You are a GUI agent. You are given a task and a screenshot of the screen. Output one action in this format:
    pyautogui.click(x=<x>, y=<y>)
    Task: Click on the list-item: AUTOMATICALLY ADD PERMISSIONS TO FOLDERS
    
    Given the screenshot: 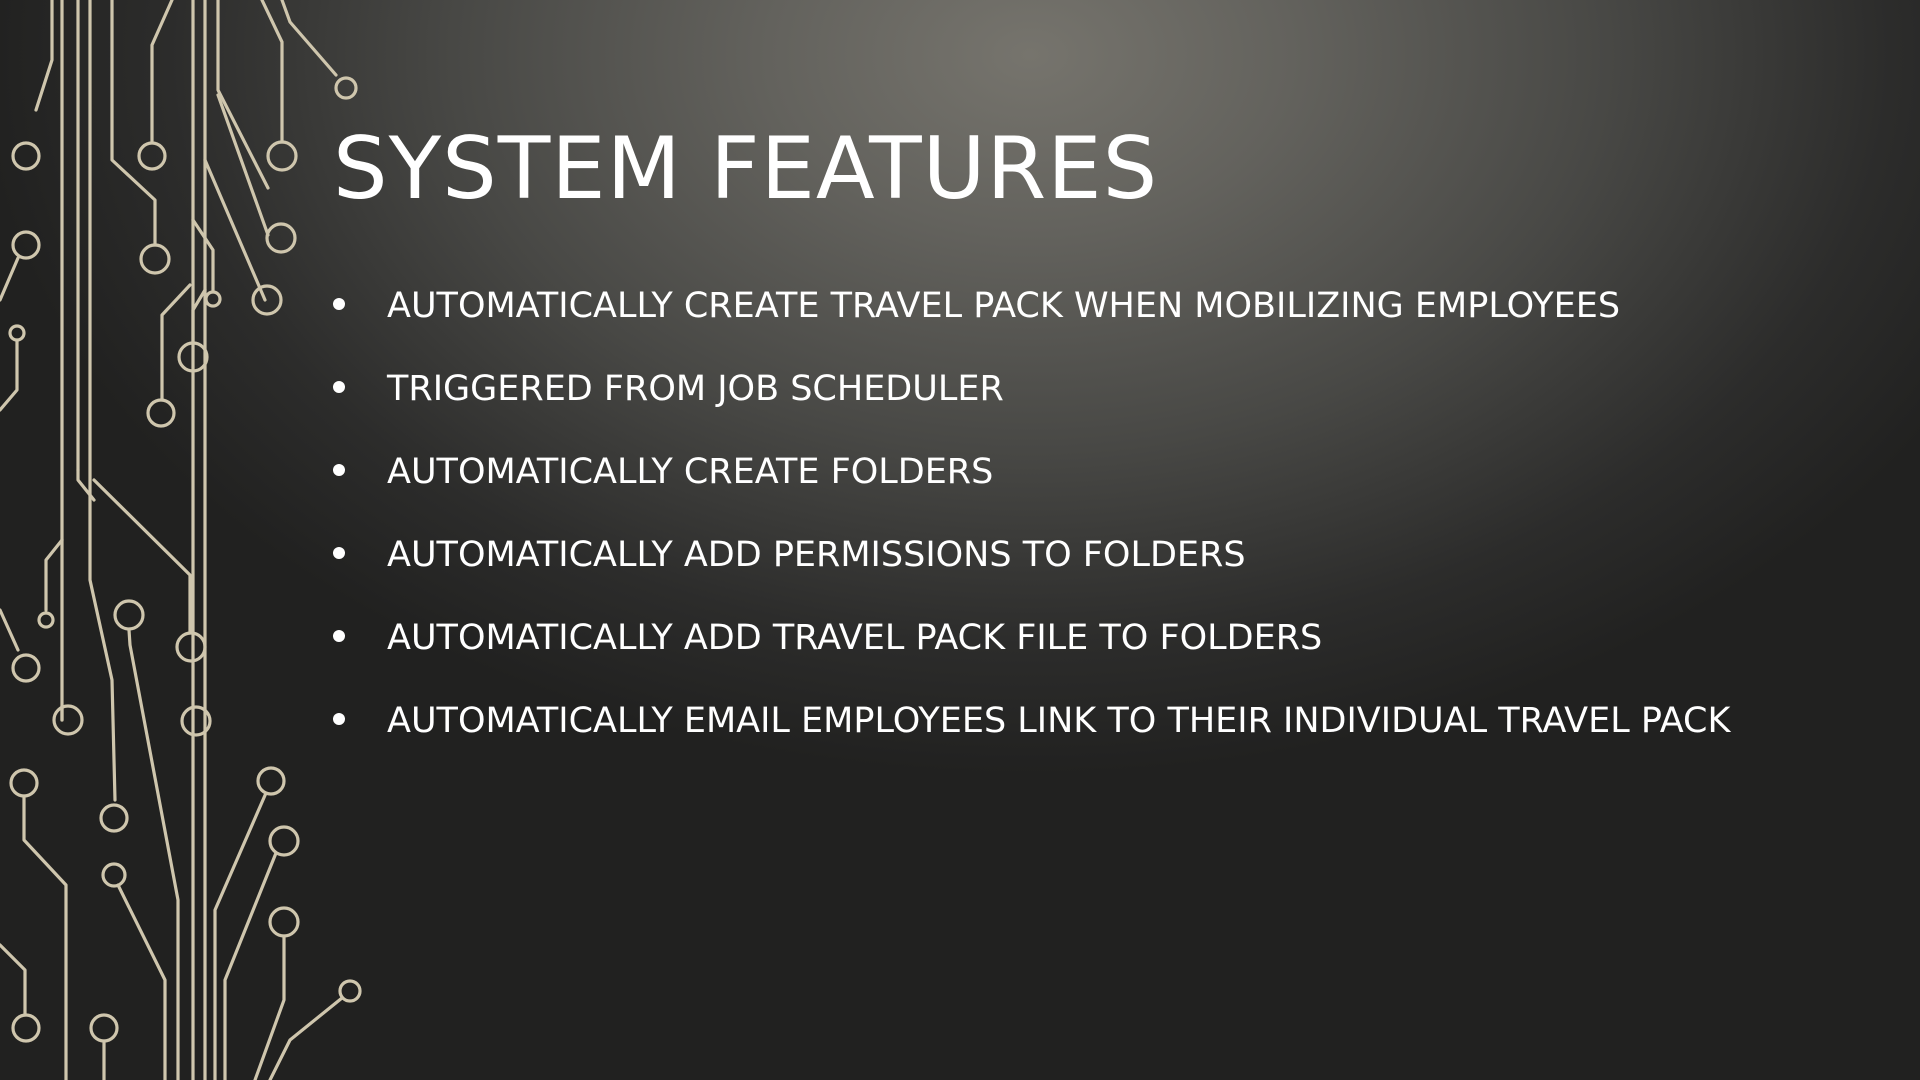 What is the action you would take?
    pyautogui.click(x=1031, y=572)
    